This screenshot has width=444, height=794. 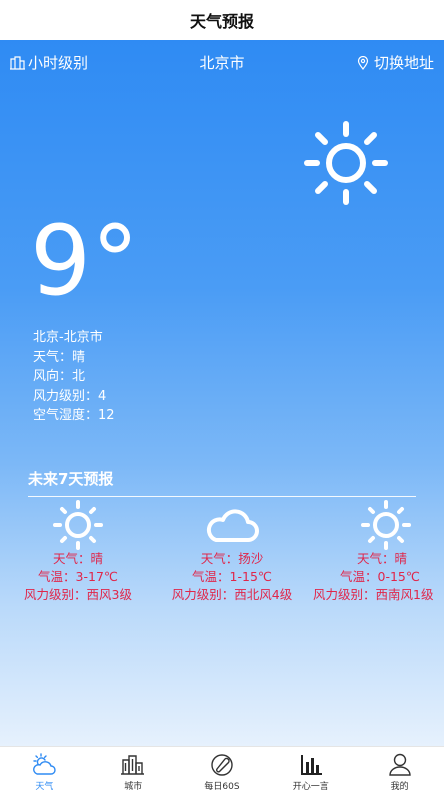 What do you see at coordinates (71, 479) in the screenshot?
I see `forecast-title: 未来7天预报` at bounding box center [71, 479].